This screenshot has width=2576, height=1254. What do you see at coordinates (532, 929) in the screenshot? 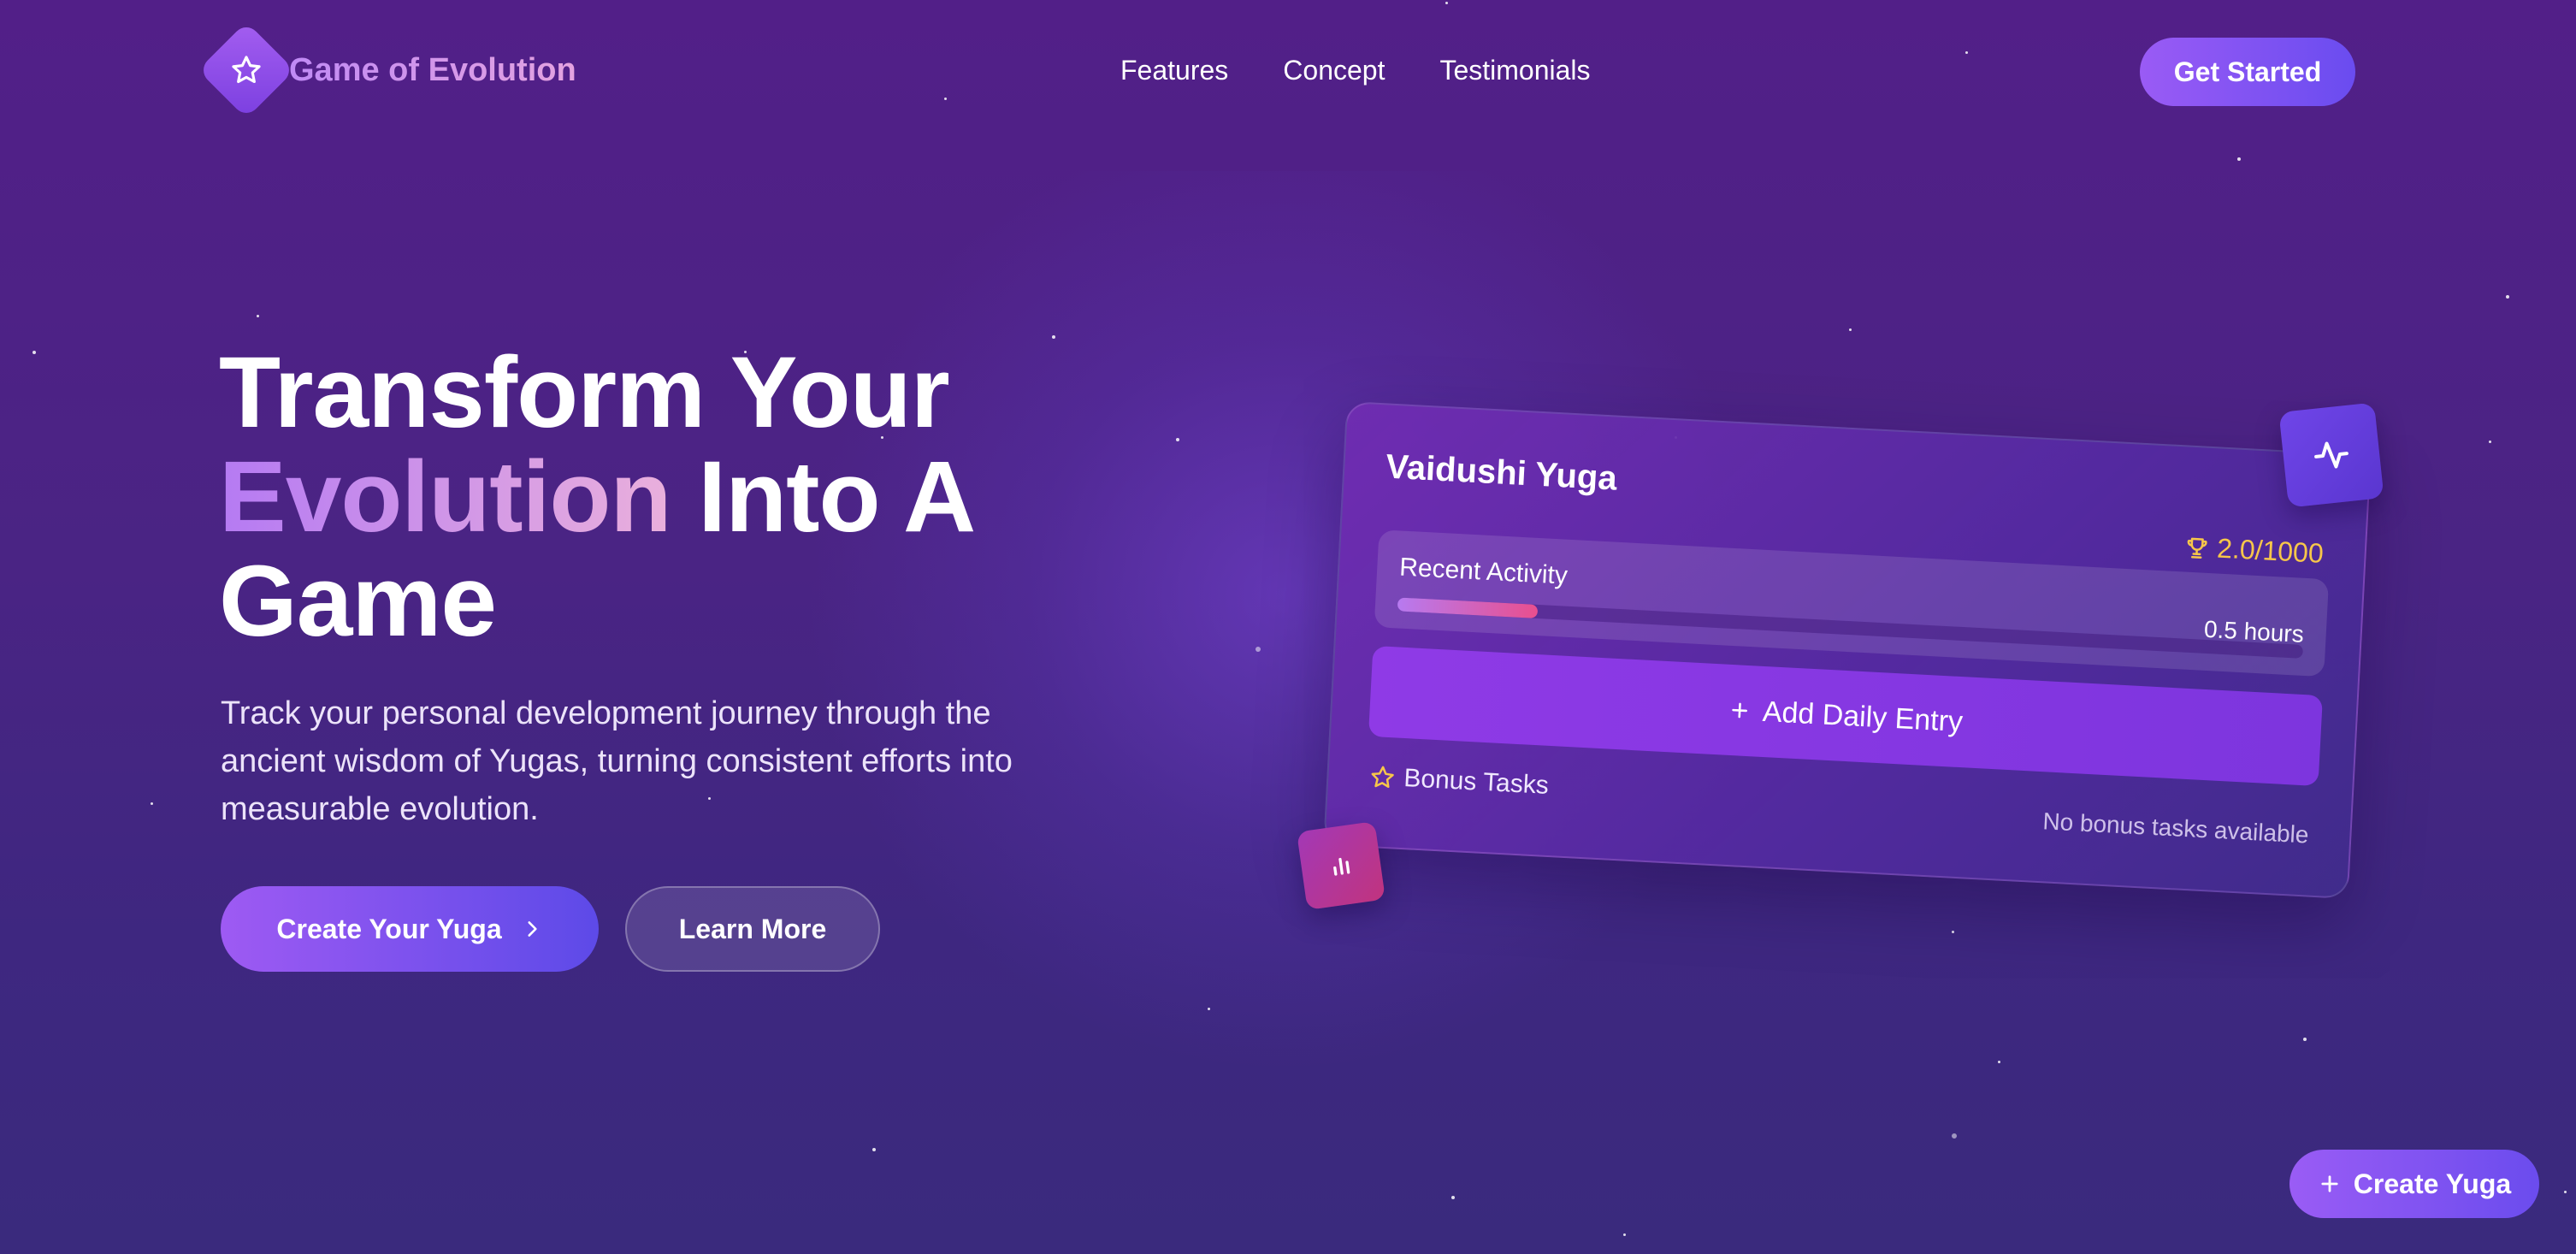
I see `chevron-right-icon` at bounding box center [532, 929].